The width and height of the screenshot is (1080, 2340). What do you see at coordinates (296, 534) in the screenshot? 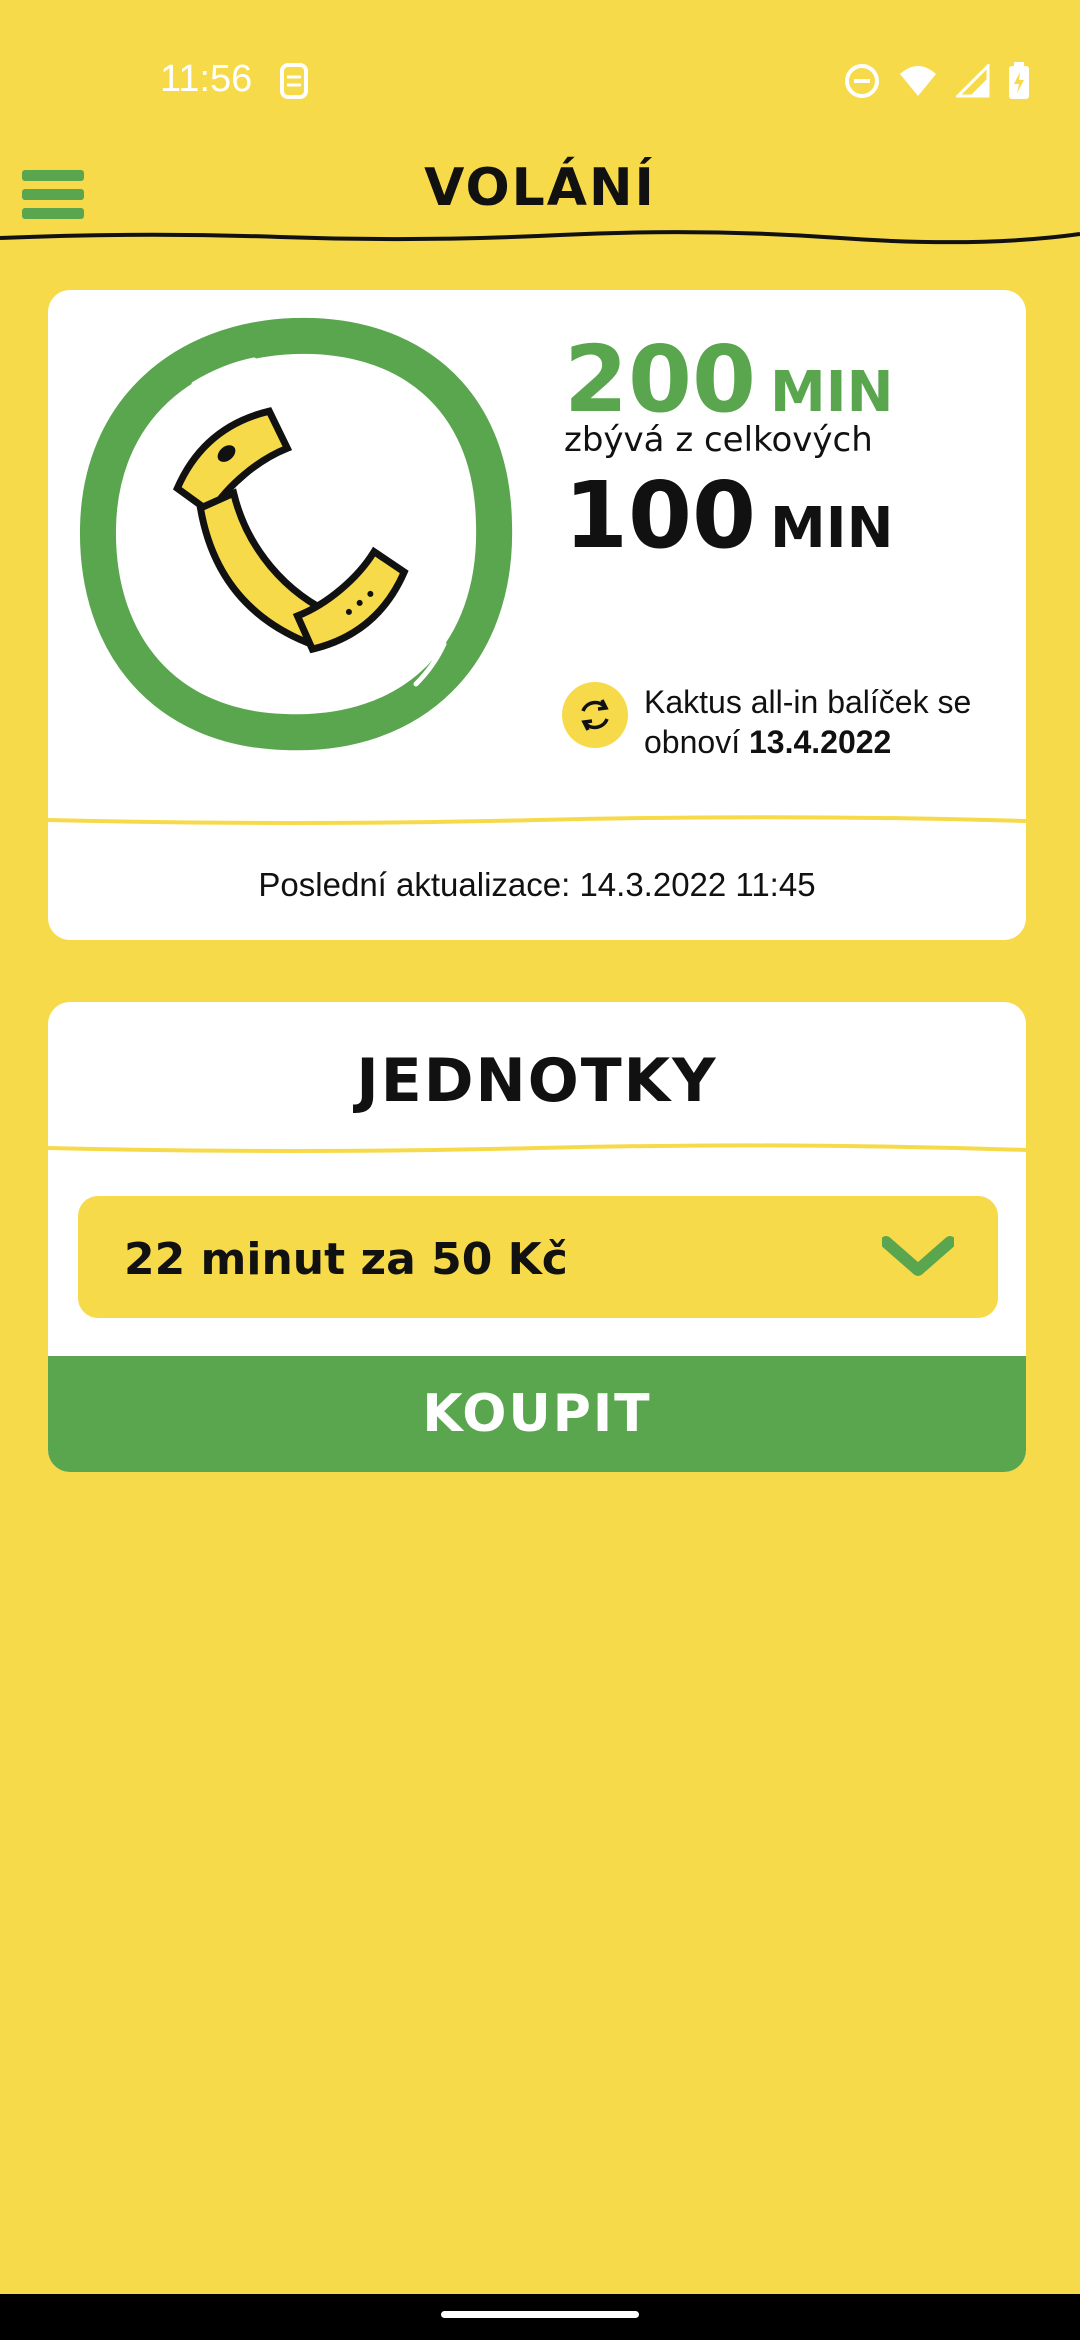
I see `phone-handset-icon` at bounding box center [296, 534].